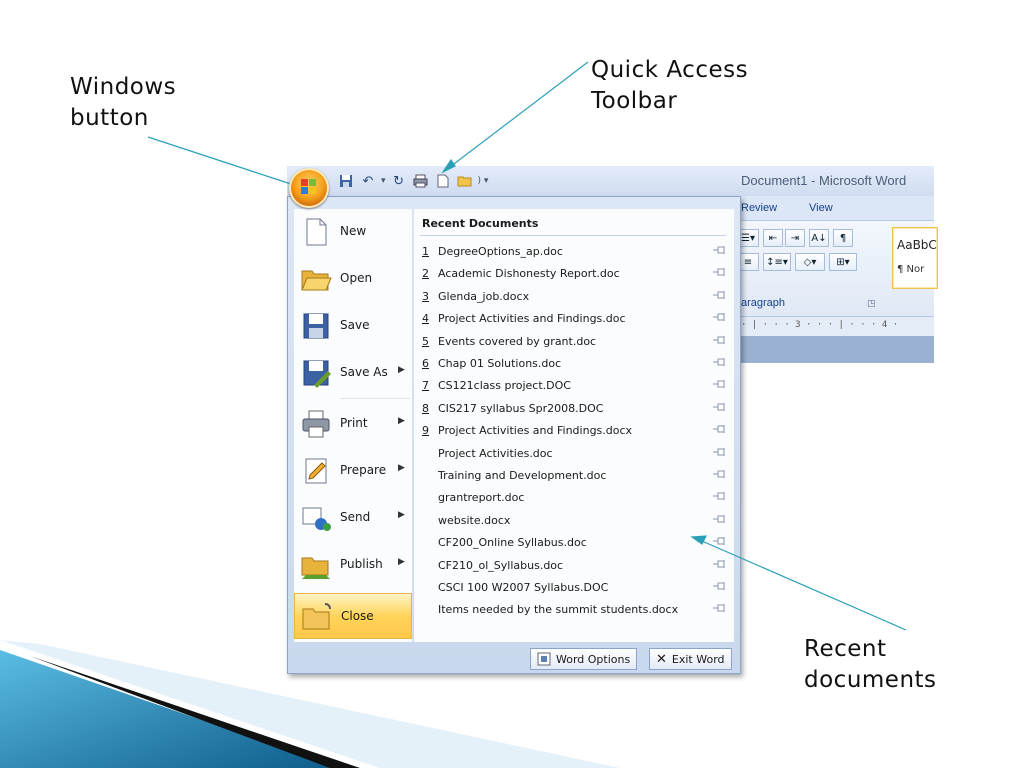 This screenshot has height=768, width=1024. I want to click on open-folder-icon, so click(465, 181).